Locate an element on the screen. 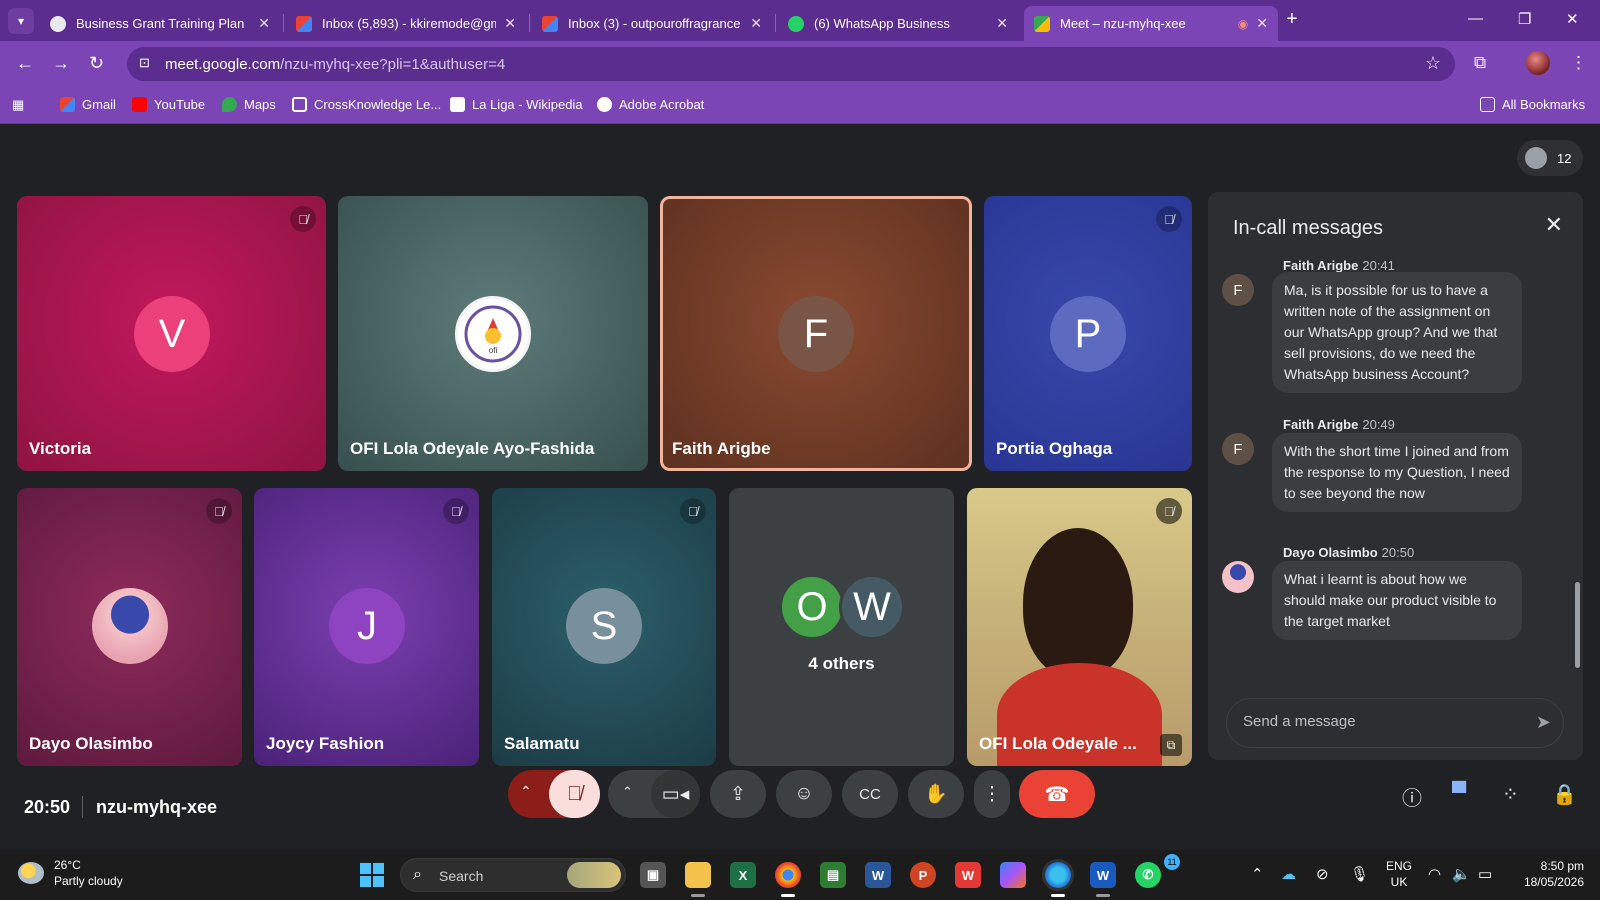  message-input is located at coordinates (1378, 721).